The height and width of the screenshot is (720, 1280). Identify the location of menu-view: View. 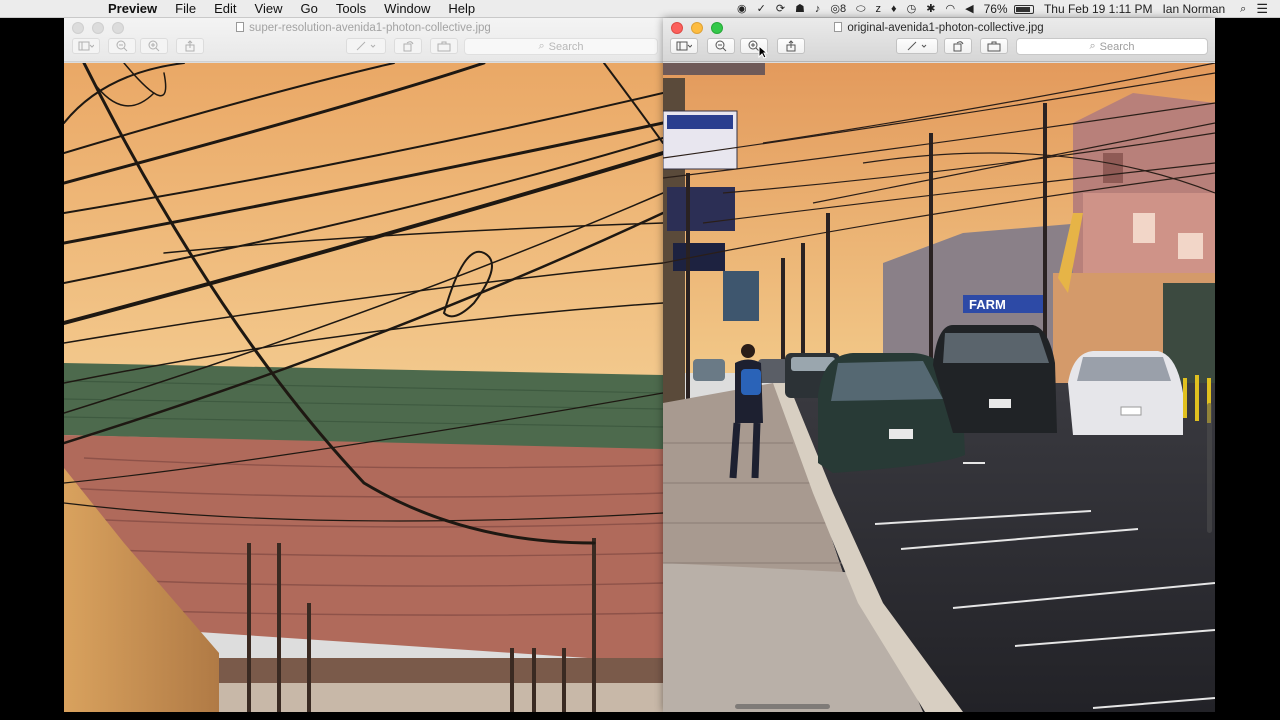
(269, 9).